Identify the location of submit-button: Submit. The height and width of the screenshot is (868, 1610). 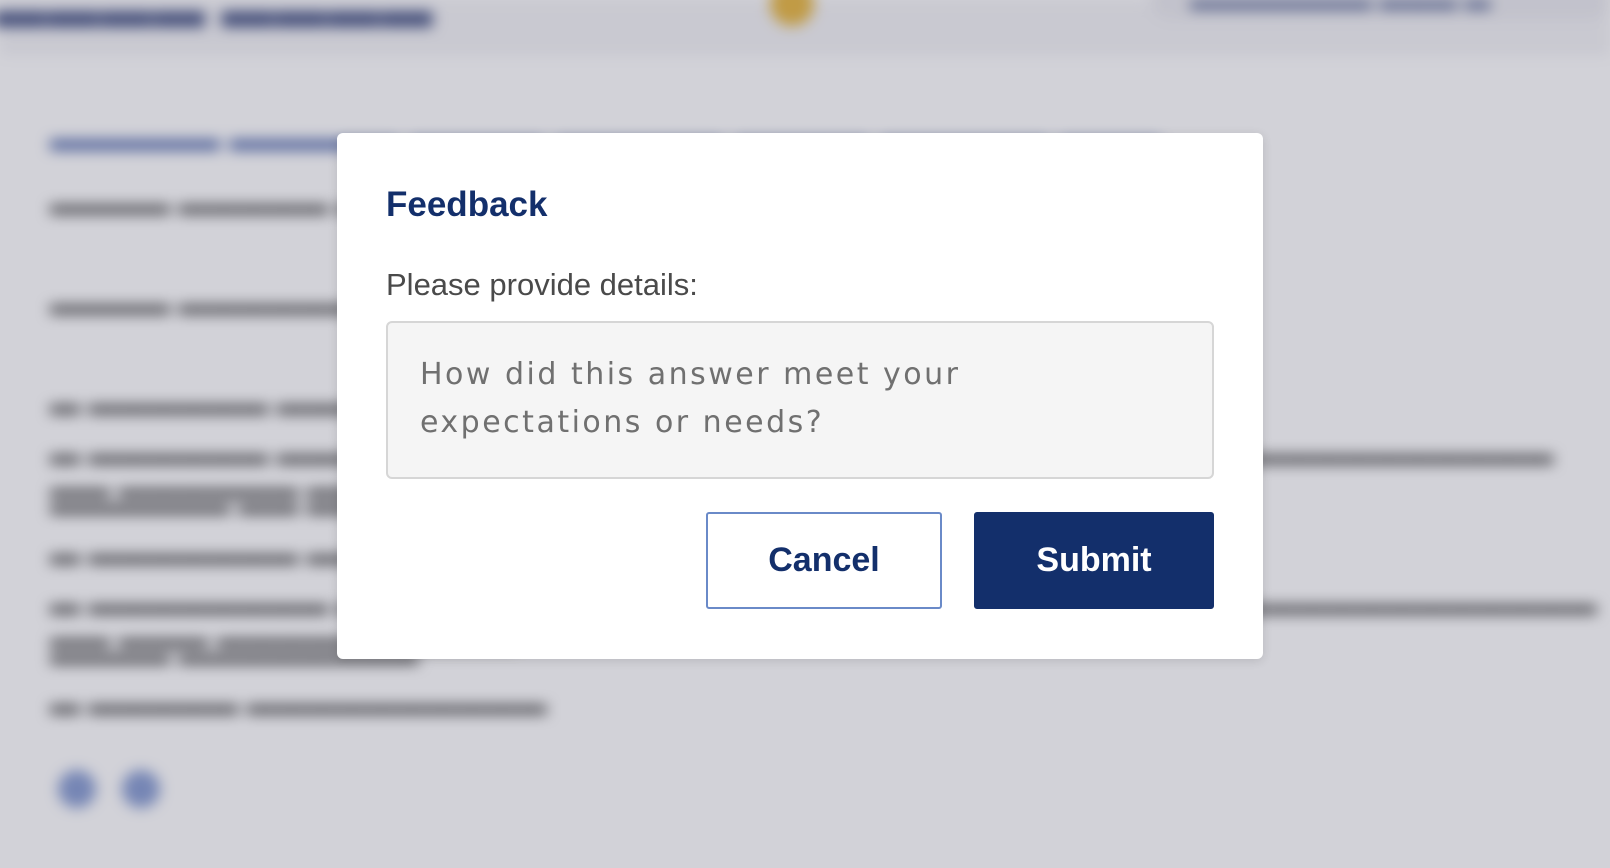
(1094, 560).